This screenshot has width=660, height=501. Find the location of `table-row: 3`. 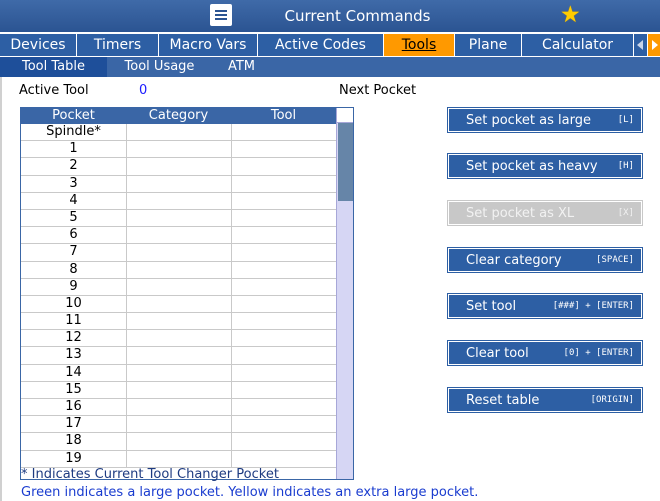

table-row: 3 is located at coordinates (178, 184).